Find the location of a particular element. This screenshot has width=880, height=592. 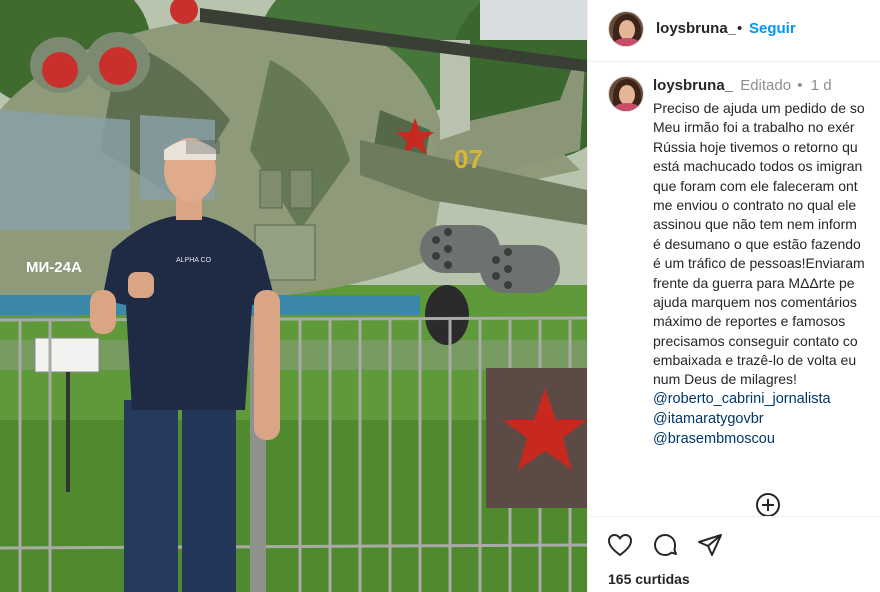

caption-line: me enviou o contrato no qual ele is located at coordinates (755, 204).